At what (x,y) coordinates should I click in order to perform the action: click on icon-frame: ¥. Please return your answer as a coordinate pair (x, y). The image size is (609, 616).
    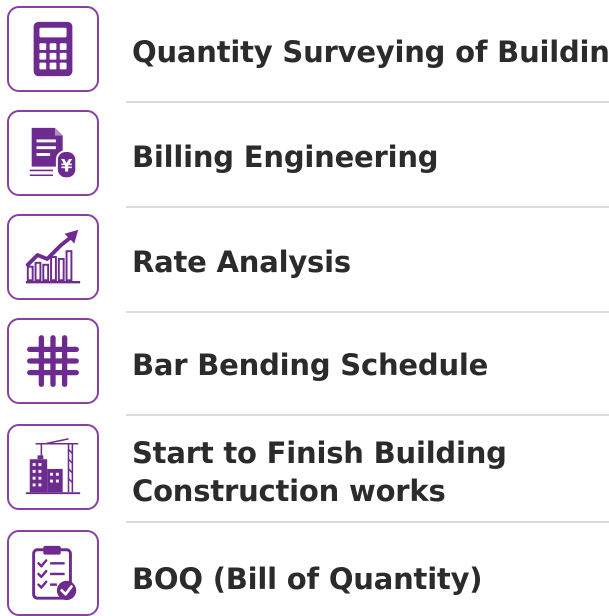
    Looking at the image, I should click on (53, 153).